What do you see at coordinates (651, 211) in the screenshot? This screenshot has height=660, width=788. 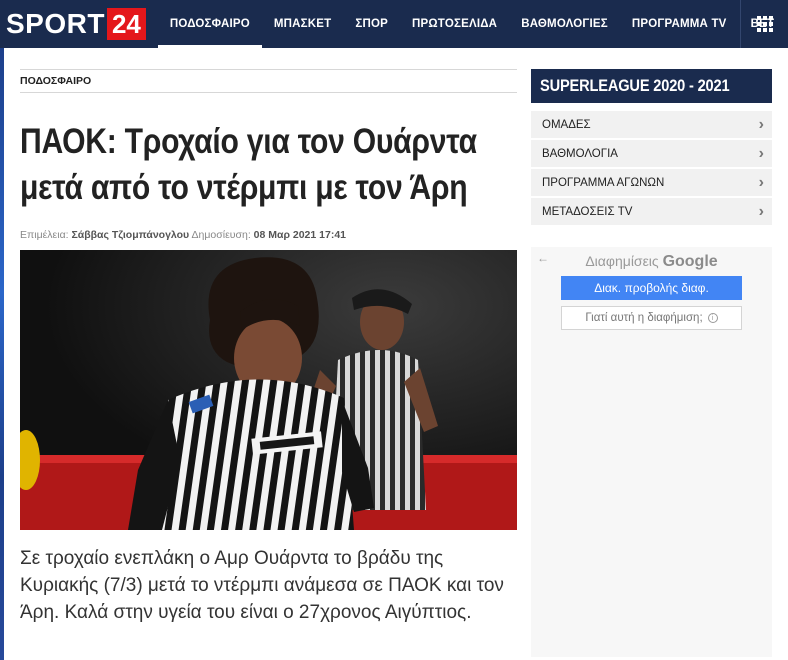 I see `league-link-tv-broadcasts: ΜΕΤΑΔΟΣΕΙΣ TV ›` at bounding box center [651, 211].